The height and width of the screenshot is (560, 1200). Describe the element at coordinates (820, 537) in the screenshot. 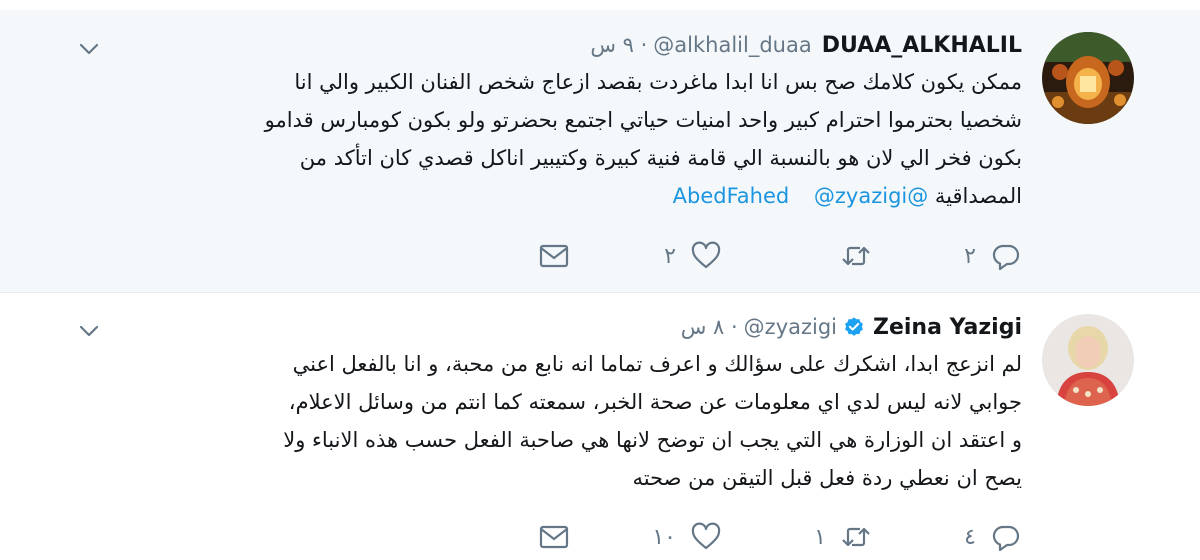

I see `retweet-count: ١` at that location.